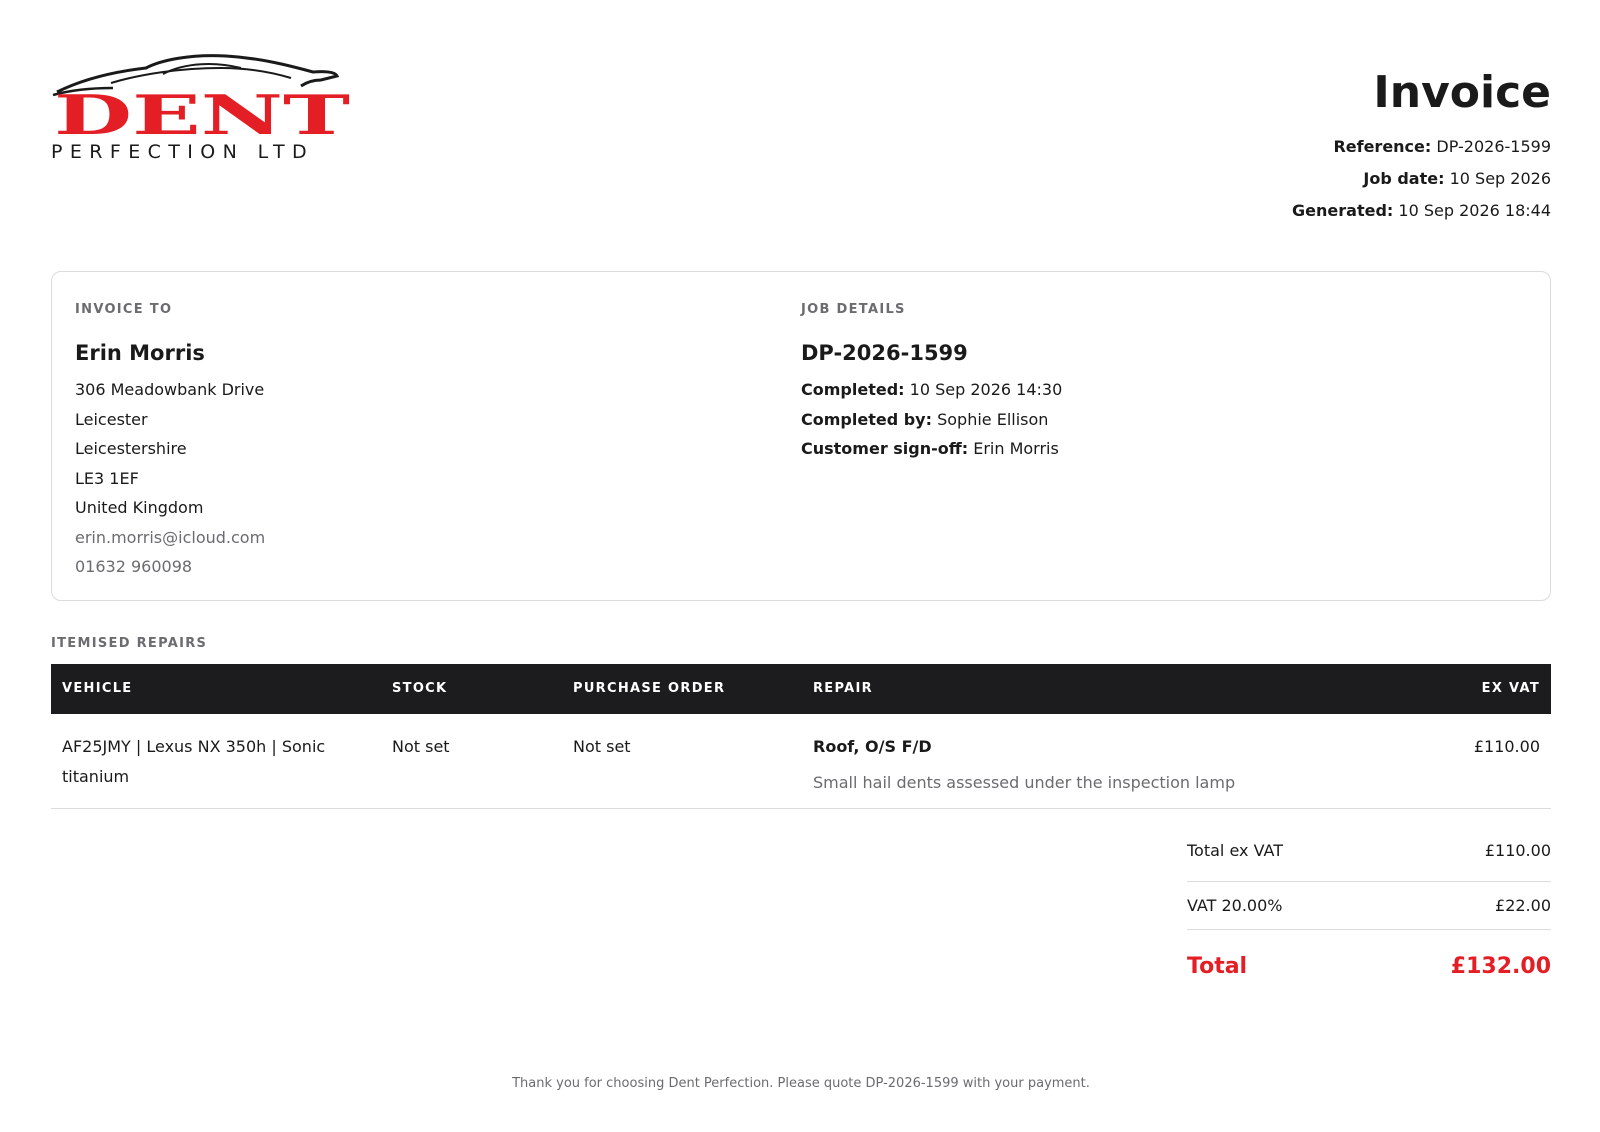  What do you see at coordinates (602, 746) in the screenshot?
I see `purchase-order-cell: Not set` at bounding box center [602, 746].